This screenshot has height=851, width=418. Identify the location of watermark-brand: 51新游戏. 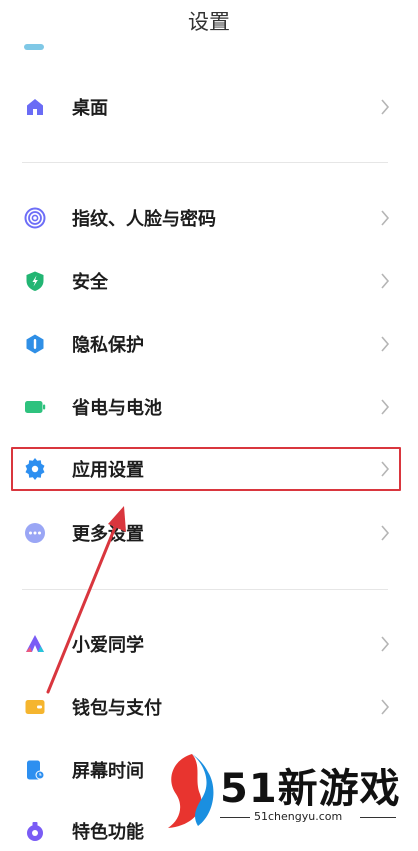
(310, 789).